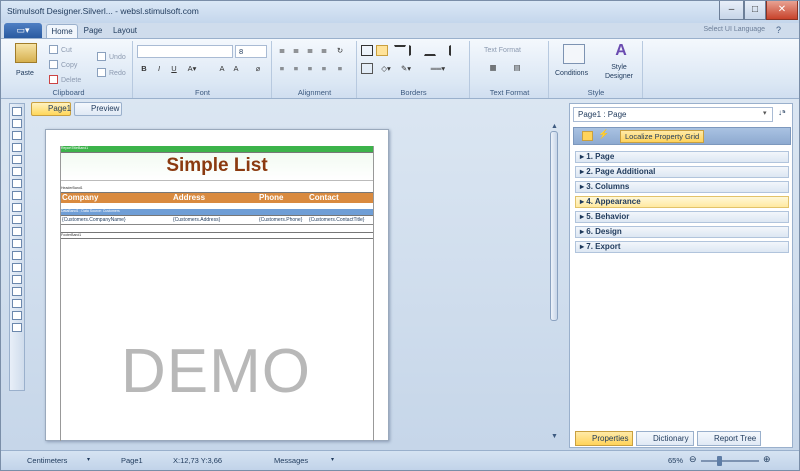 This screenshot has width=800, height=471. Describe the element at coordinates (217, 235) in the screenshot. I see `footer-band-header: FooterBand1` at that location.